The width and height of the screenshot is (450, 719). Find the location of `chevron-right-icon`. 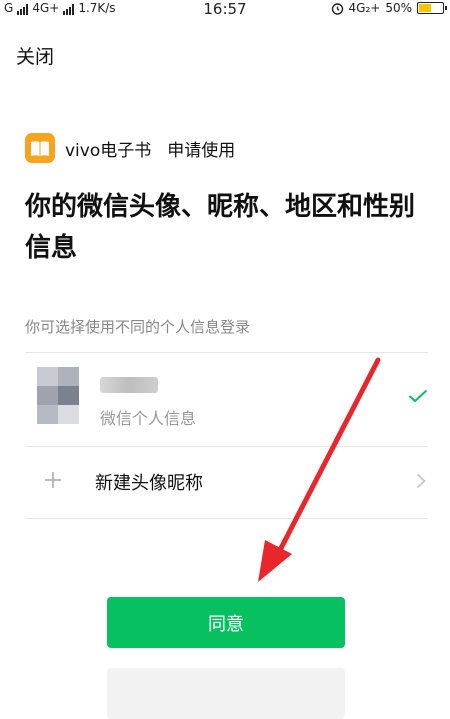

chevron-right-icon is located at coordinates (421, 481).